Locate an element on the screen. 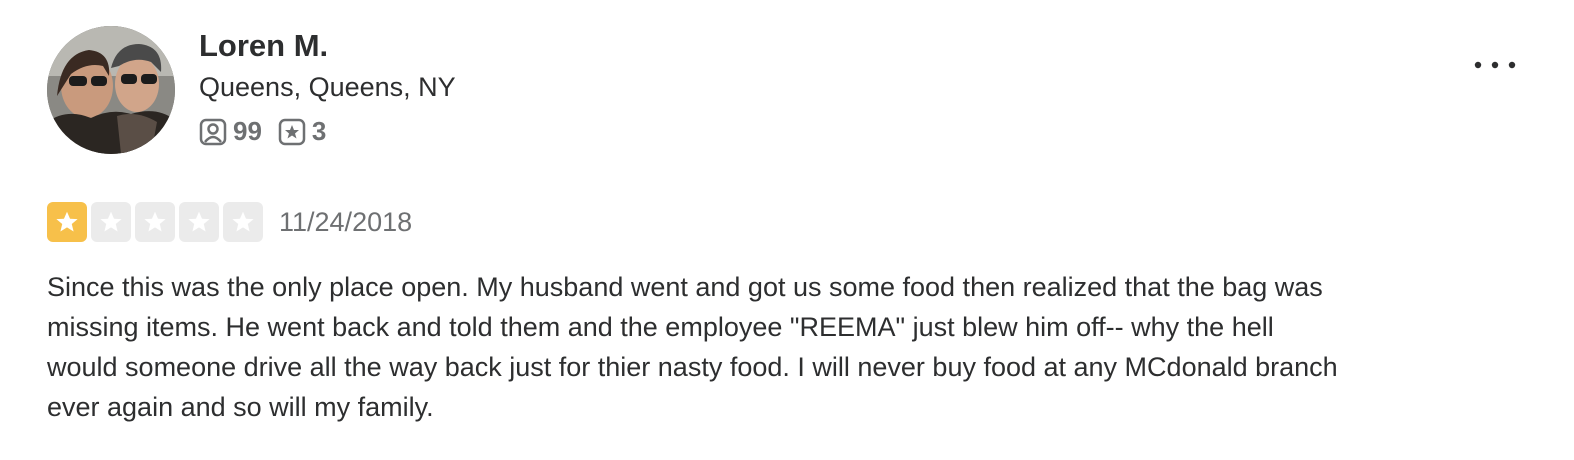  star-rating is located at coordinates (157, 222).